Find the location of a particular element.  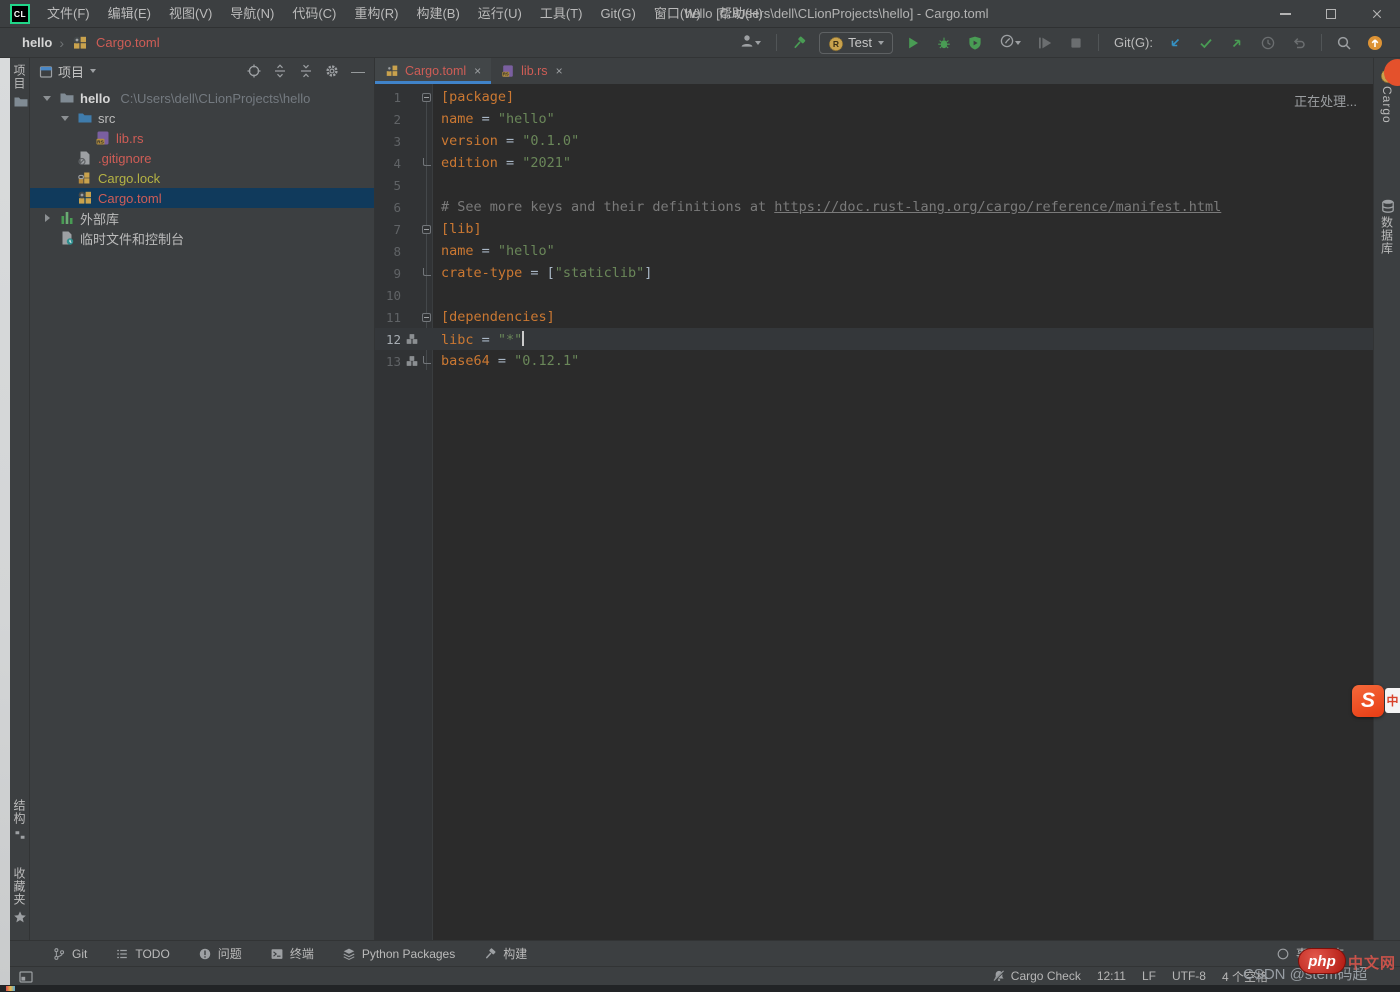

editor-line-7: 7 [lib] is located at coordinates (874, 229).